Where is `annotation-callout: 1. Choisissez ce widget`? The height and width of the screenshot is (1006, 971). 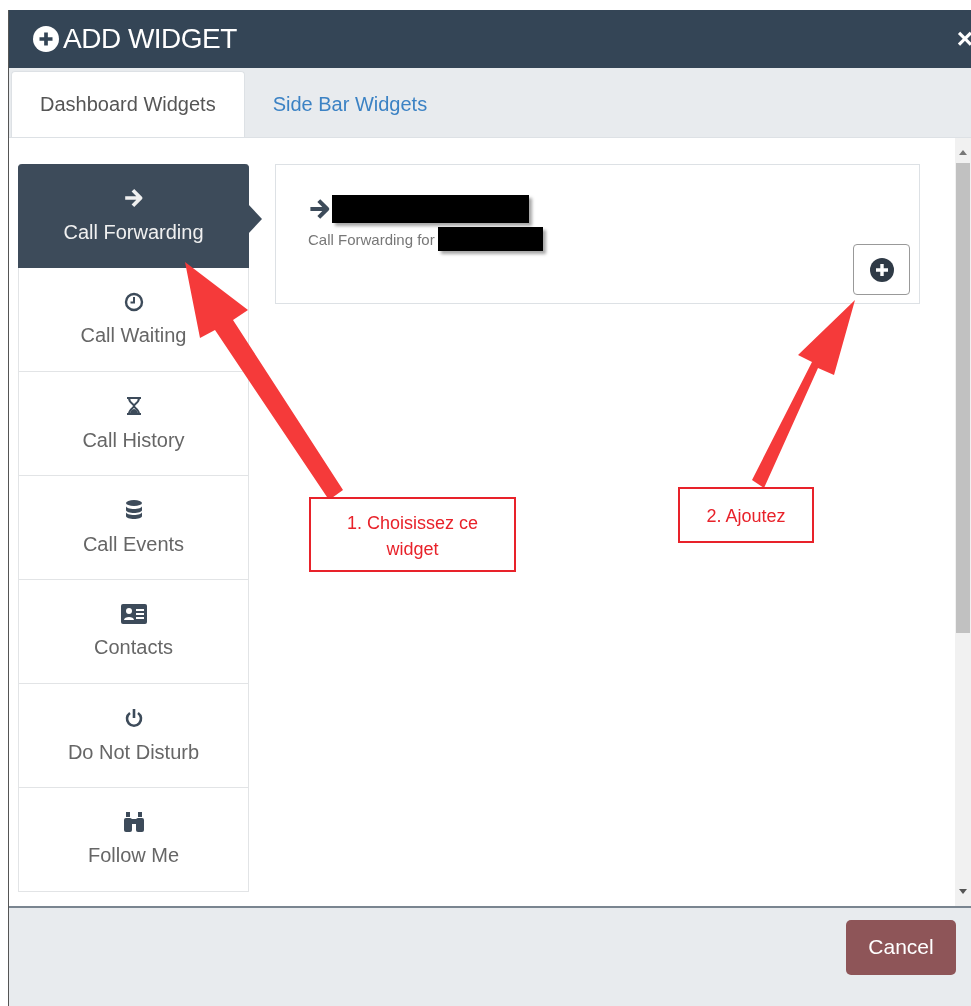 annotation-callout: 1. Choisissez ce widget is located at coordinates (412, 534).